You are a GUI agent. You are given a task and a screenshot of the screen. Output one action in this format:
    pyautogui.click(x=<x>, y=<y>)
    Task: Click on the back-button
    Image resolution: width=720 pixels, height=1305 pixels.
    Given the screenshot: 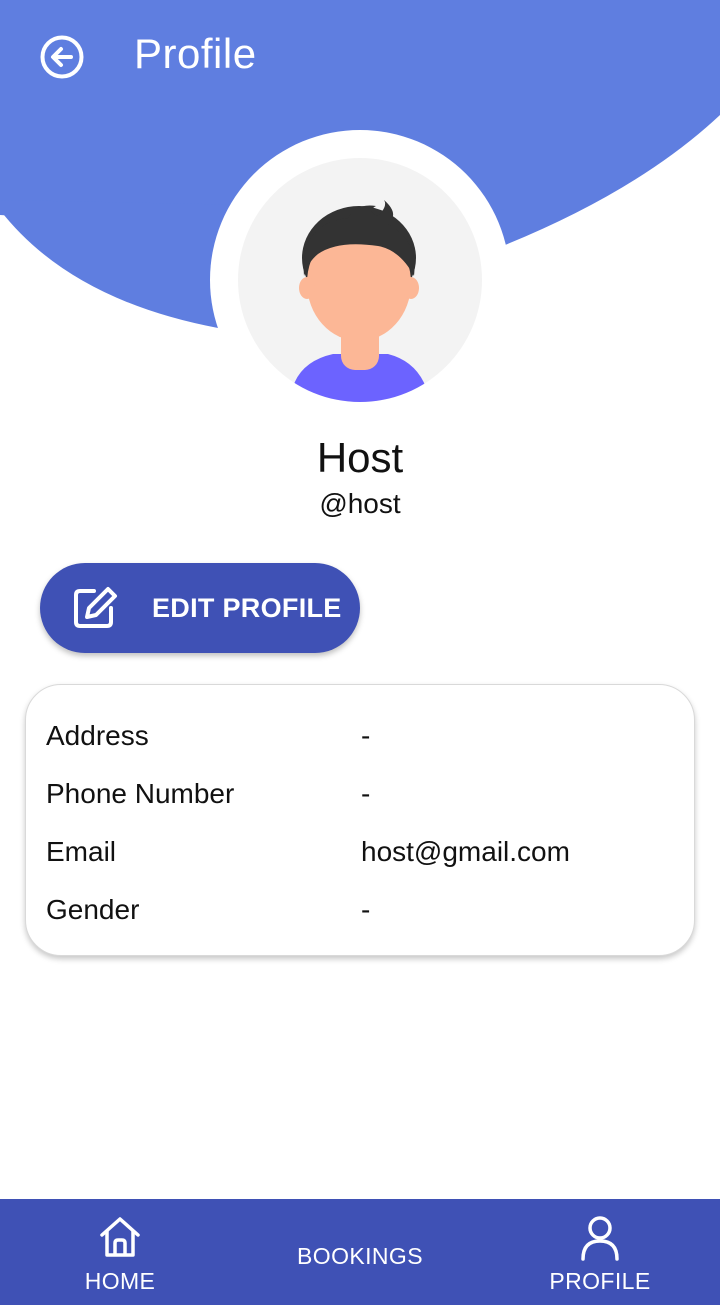 What is the action you would take?
    pyautogui.click(x=62, y=57)
    